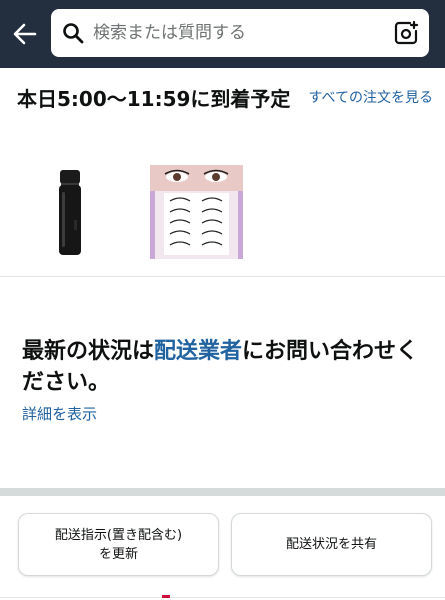 The image size is (445, 600). What do you see at coordinates (118, 544) in the screenshot?
I see `update-delivery-instructions-button: 配送指示(置き配含む) を更新` at bounding box center [118, 544].